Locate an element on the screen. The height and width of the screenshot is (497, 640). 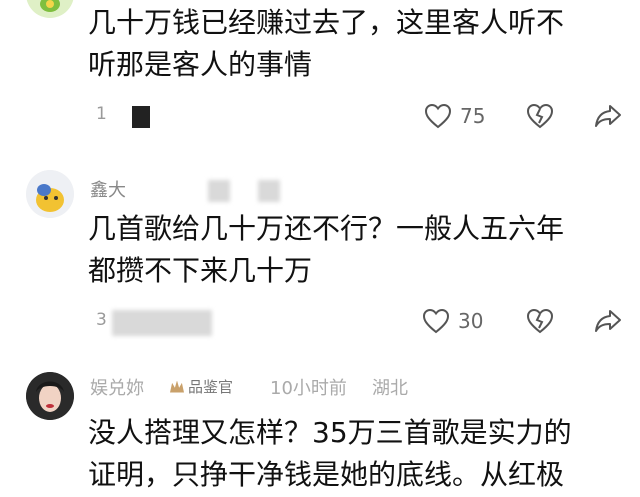
like-count: 75 is located at coordinates (473, 116).